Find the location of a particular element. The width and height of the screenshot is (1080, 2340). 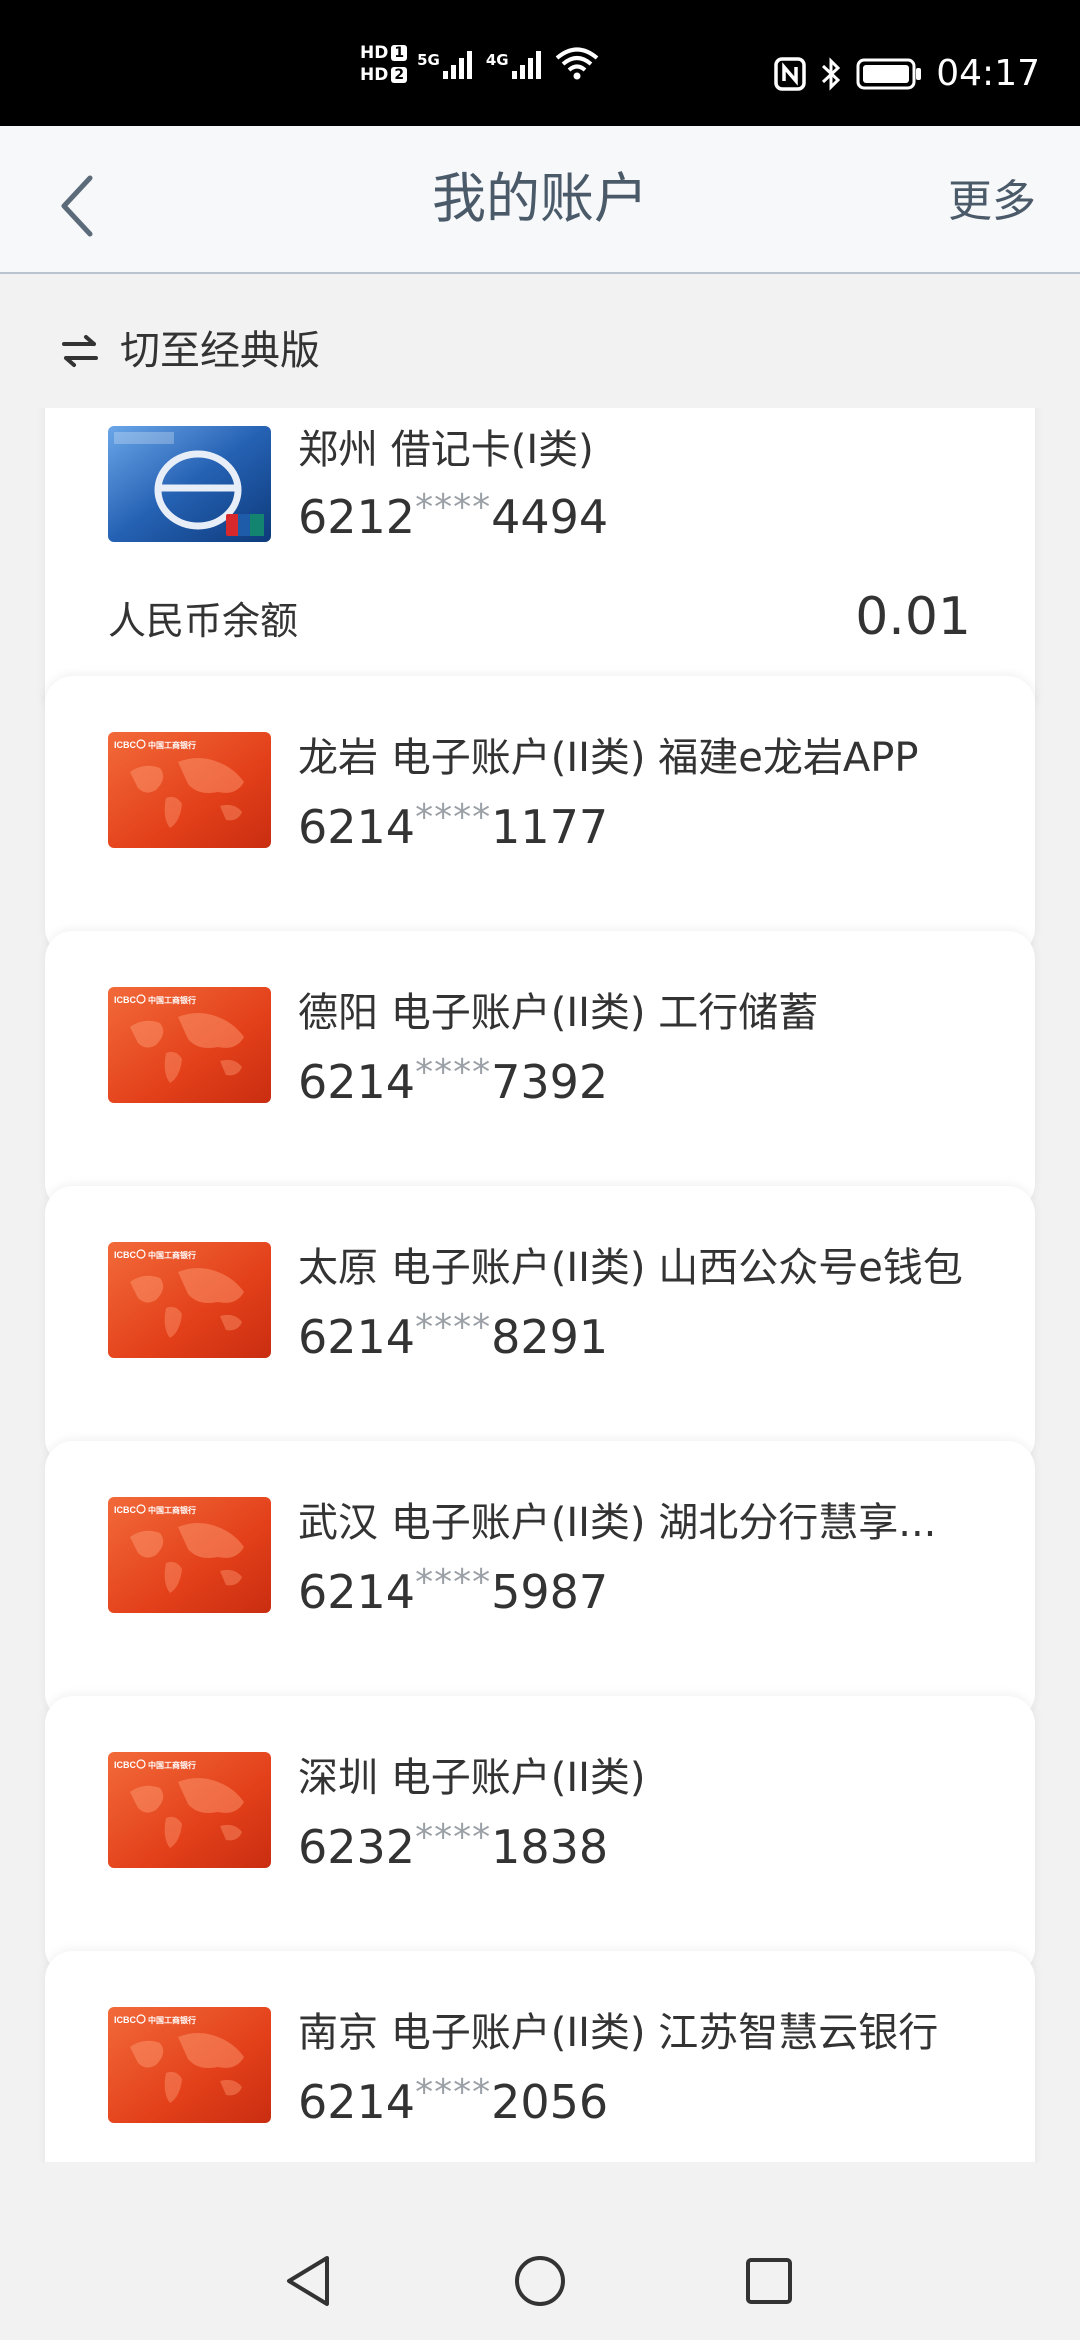

account-name: 南京 电子账户(II类) 江苏智慧云银行 is located at coordinates (618, 2033).